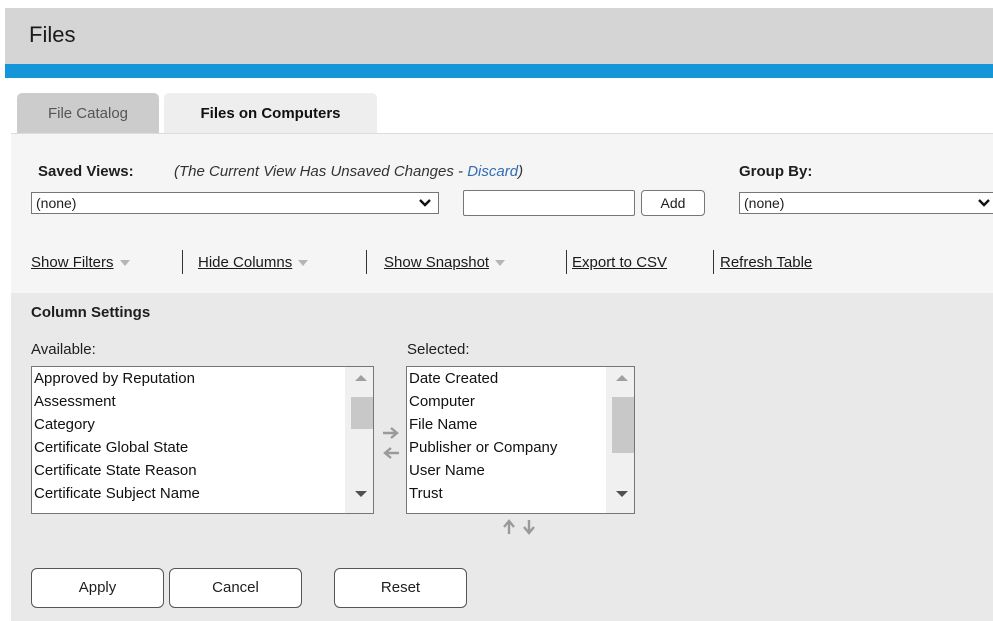 This screenshot has width=993, height=621. I want to click on apply-button: Apply, so click(97, 588).